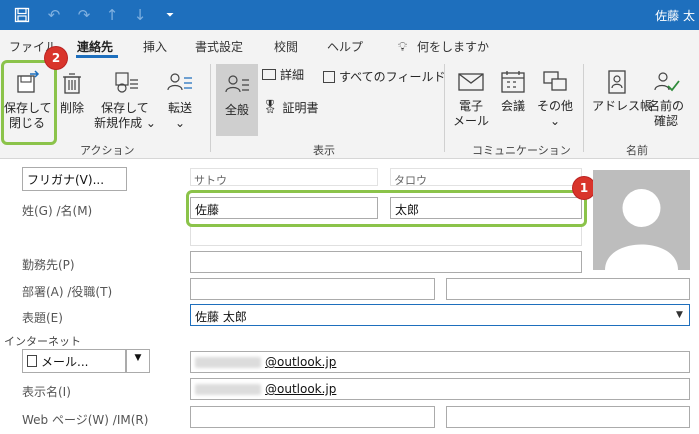 The width and height of the screenshot is (699, 434). What do you see at coordinates (312, 289) in the screenshot?
I see `department-field` at bounding box center [312, 289].